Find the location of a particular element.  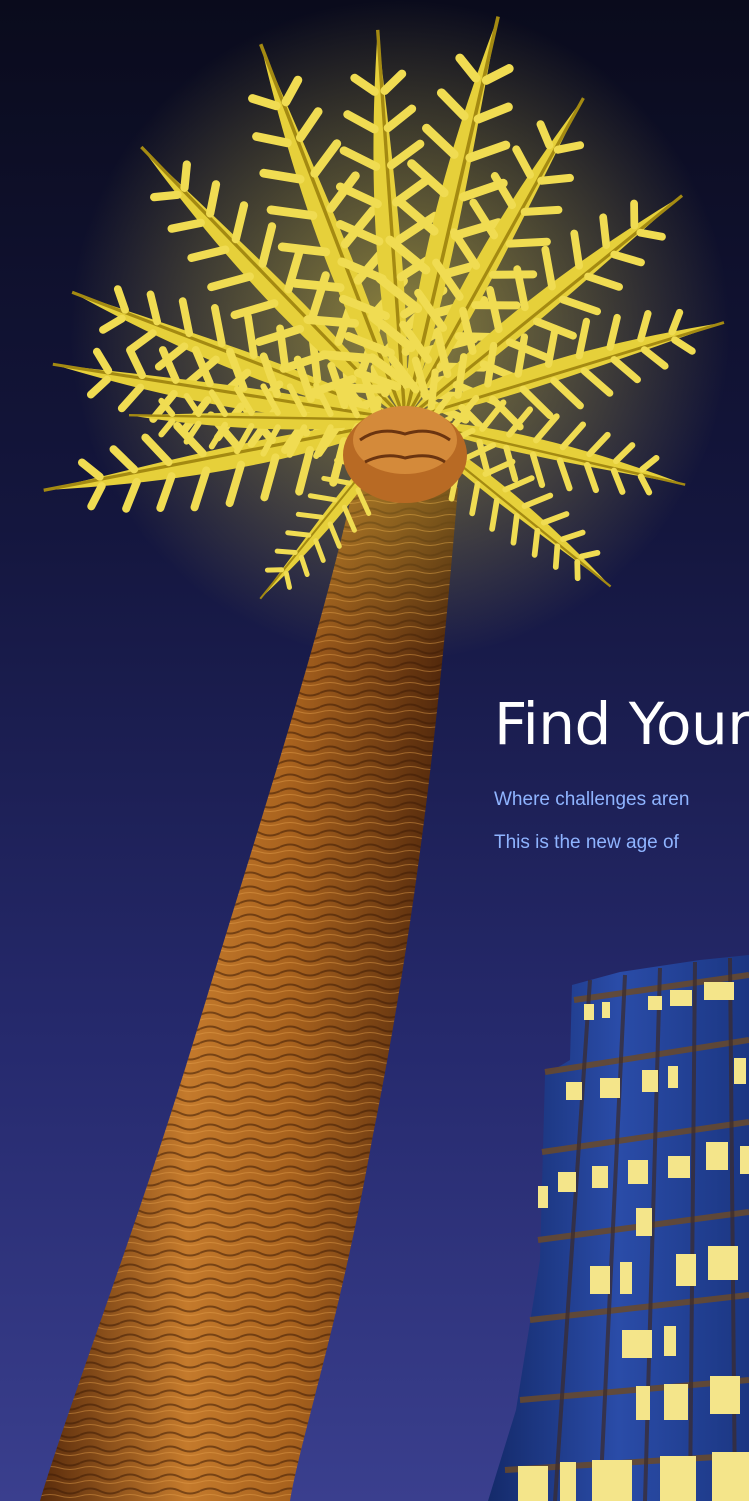

intro-line-1: Where challenges aren is located at coordinates (592, 799).